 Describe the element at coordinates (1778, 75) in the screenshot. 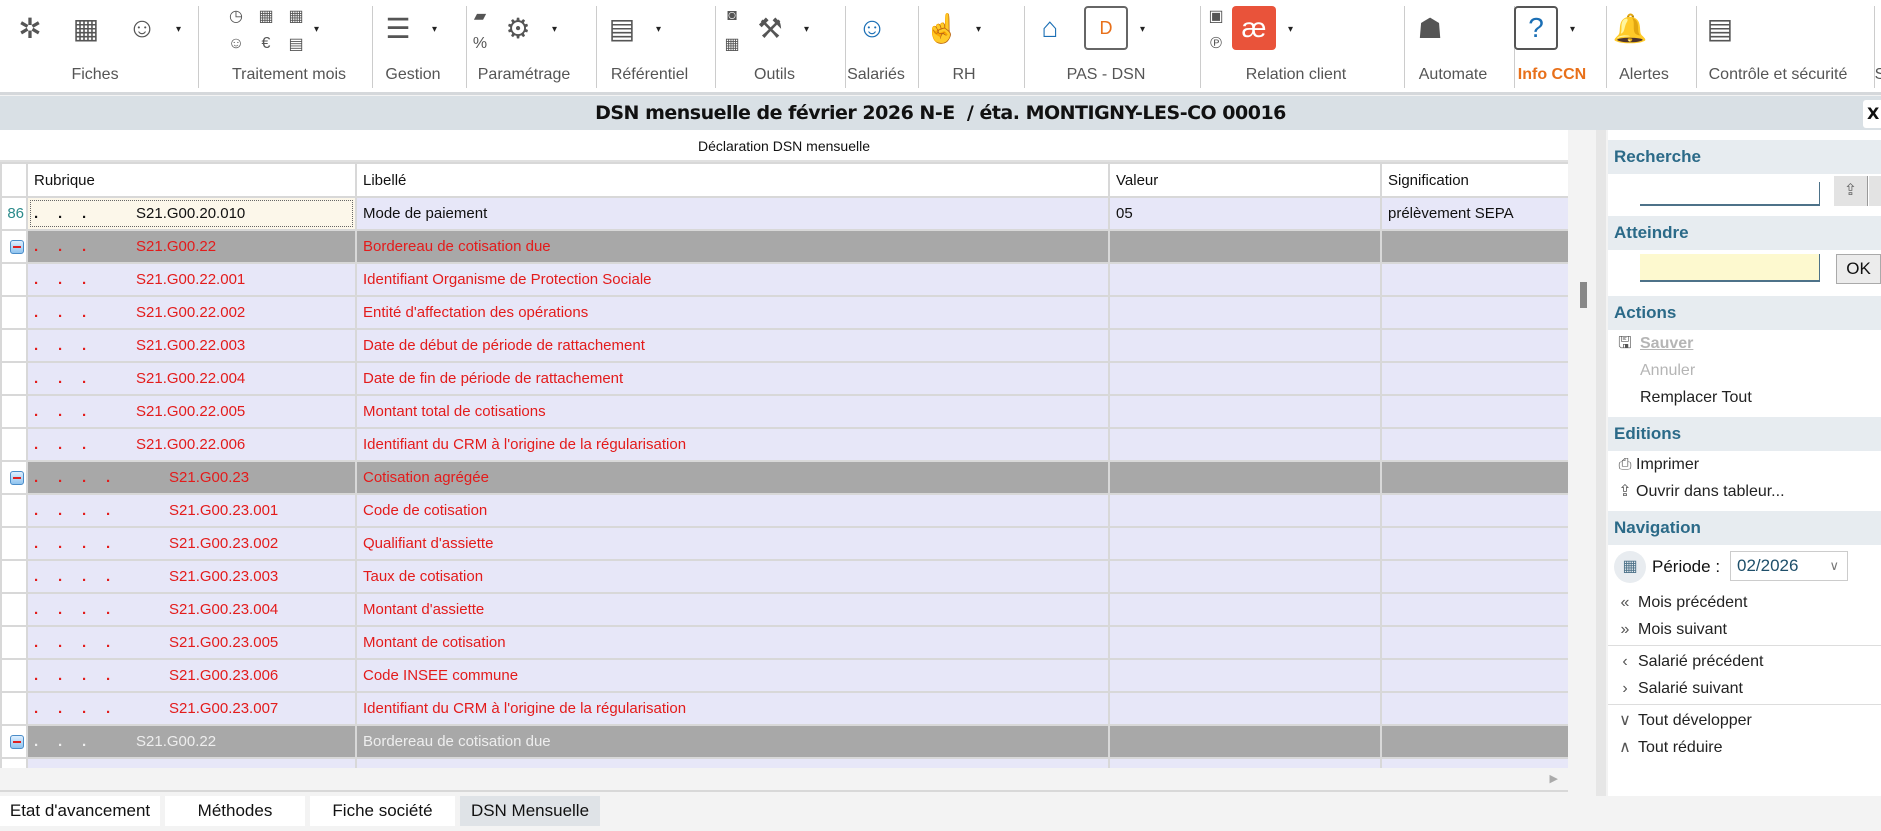

I see `toolbar-group-label: Contrôle et sécurité` at that location.